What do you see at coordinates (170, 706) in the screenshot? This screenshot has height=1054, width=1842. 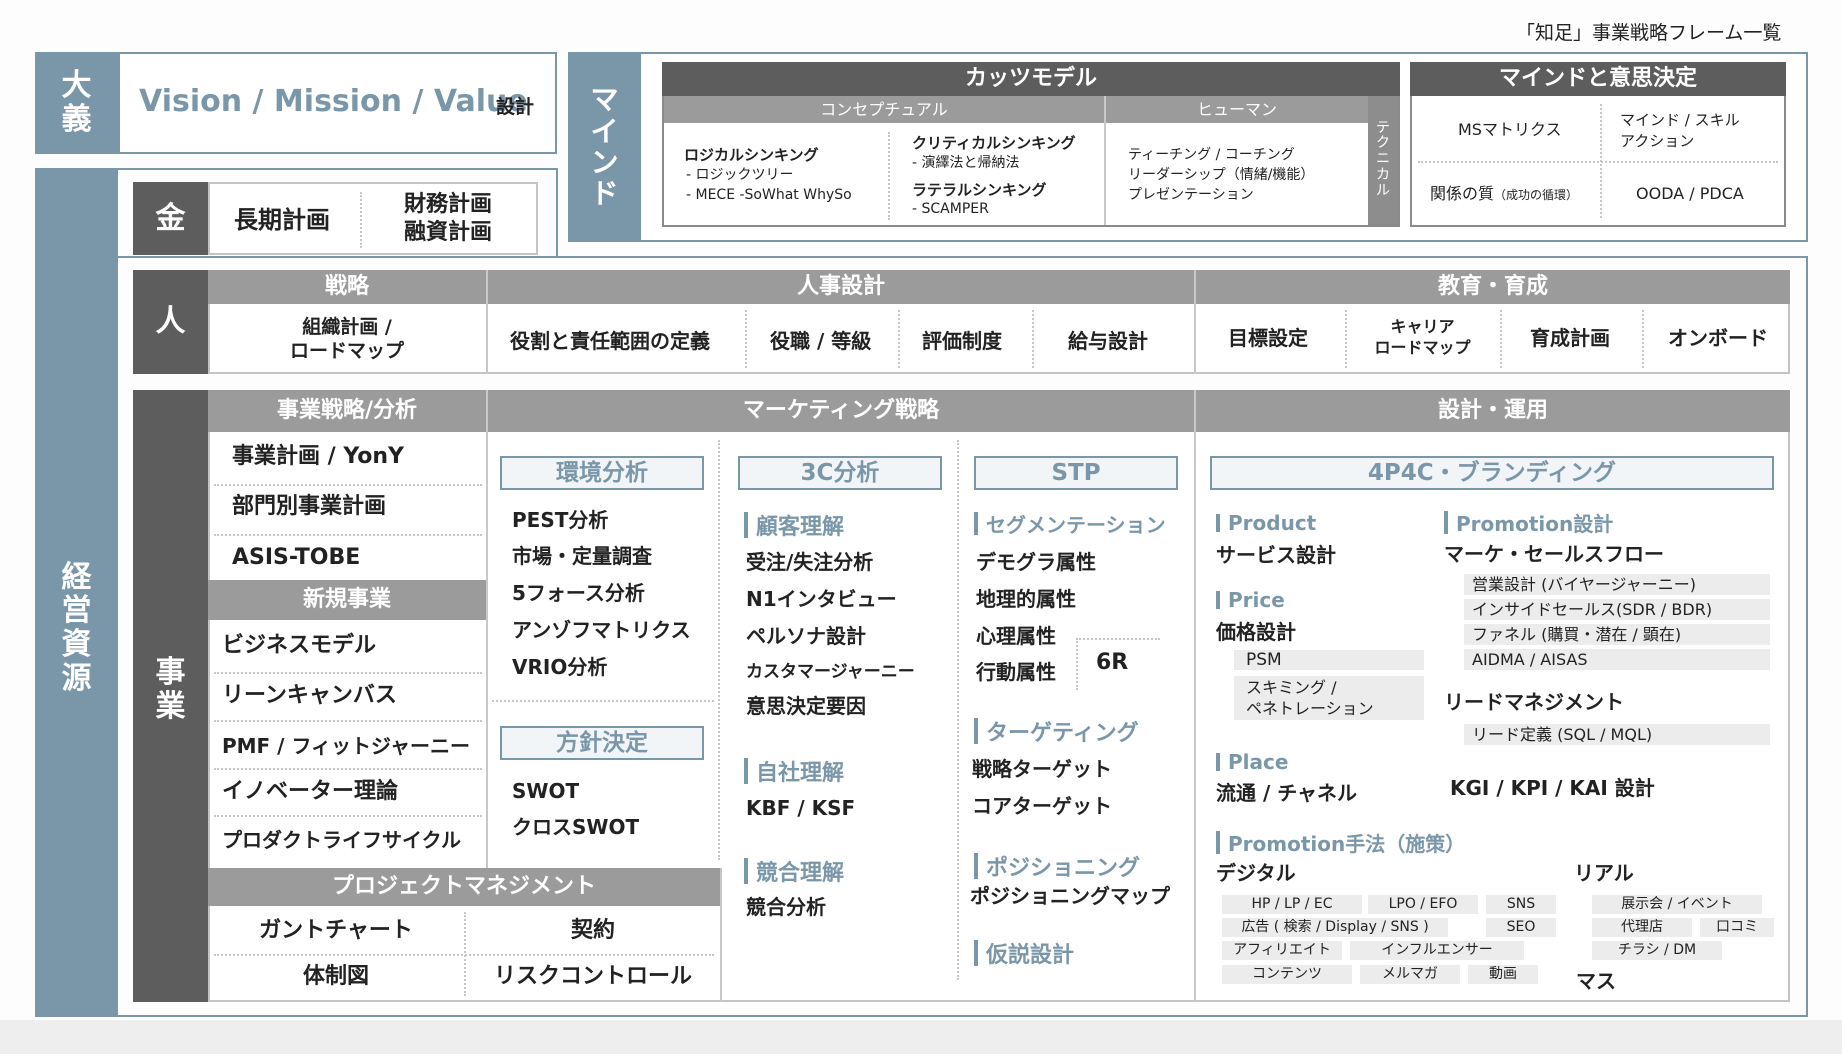 I see `jigyo-label-char: 業` at bounding box center [170, 706].